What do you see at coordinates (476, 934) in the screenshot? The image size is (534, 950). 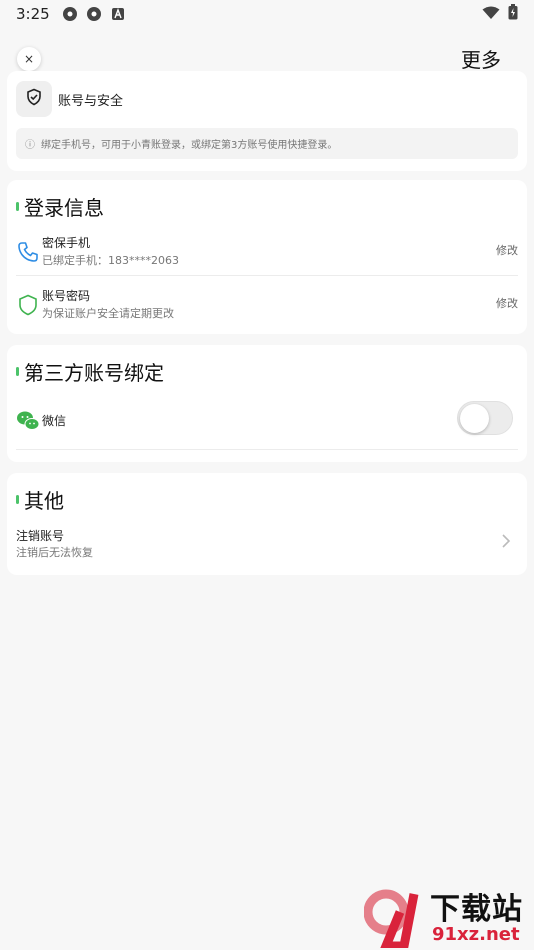 I see `watermark-url: 91xz.net` at bounding box center [476, 934].